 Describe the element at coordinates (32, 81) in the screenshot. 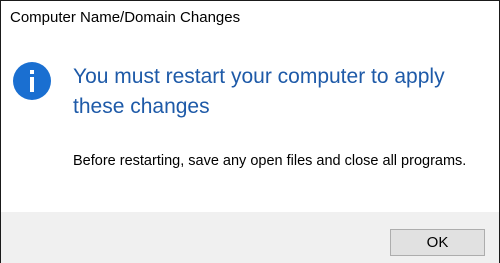

I see `info-icon` at that location.